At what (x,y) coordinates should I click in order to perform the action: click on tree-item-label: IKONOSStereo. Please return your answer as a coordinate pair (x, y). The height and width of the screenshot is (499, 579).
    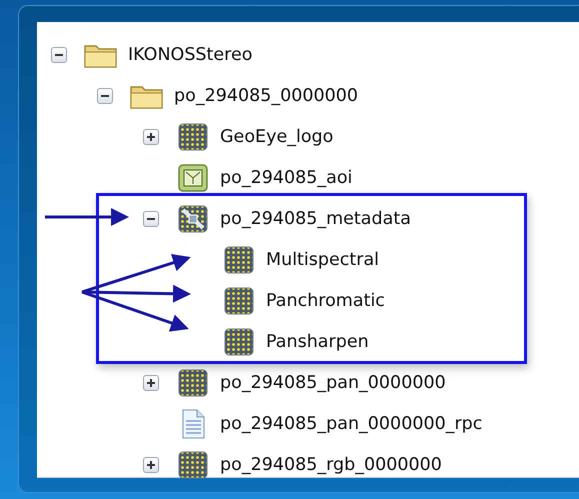
    Looking at the image, I should click on (190, 54).